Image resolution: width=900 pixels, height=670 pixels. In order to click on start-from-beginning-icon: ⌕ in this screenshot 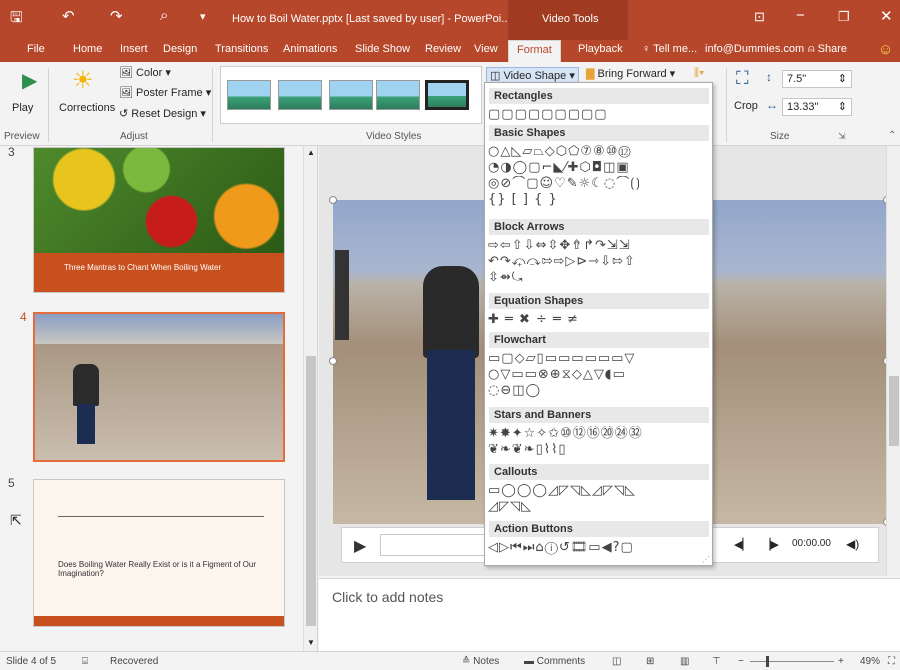, I will do `click(164, 15)`.